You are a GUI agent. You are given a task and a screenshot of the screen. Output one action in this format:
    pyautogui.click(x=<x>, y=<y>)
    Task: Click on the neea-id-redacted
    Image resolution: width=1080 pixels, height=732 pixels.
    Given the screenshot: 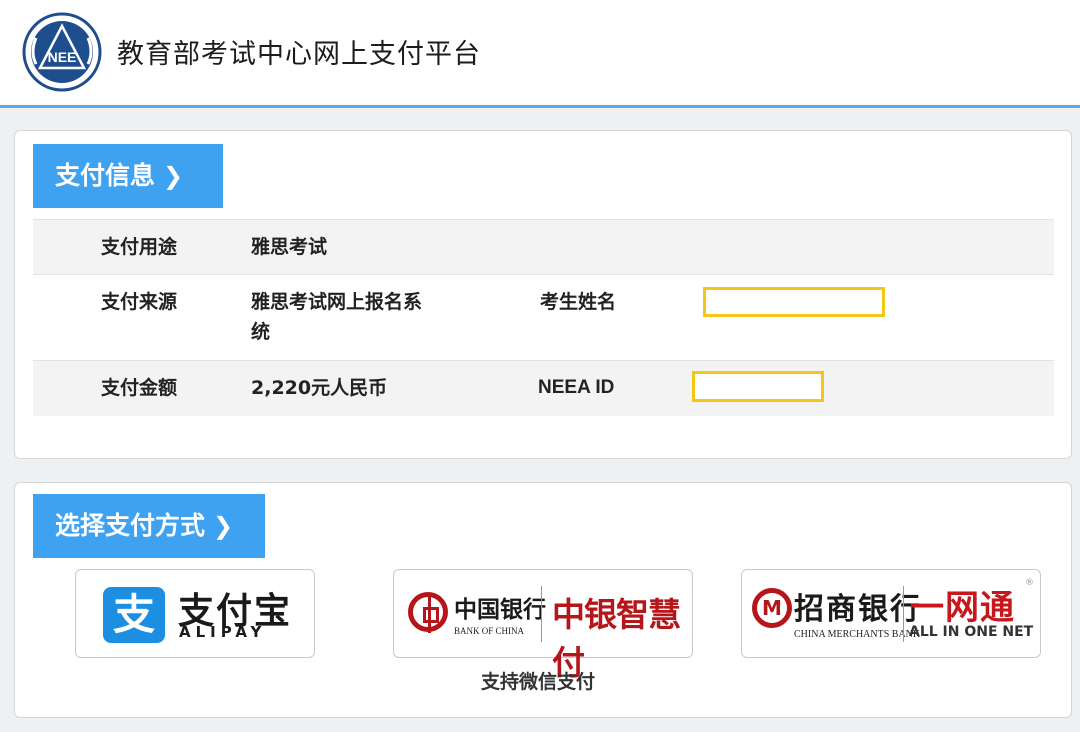 What is the action you would take?
    pyautogui.click(x=758, y=386)
    